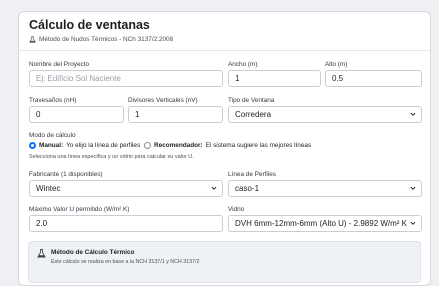  Describe the element at coordinates (76, 114) in the screenshot. I see `transoms-input: 0` at that location.